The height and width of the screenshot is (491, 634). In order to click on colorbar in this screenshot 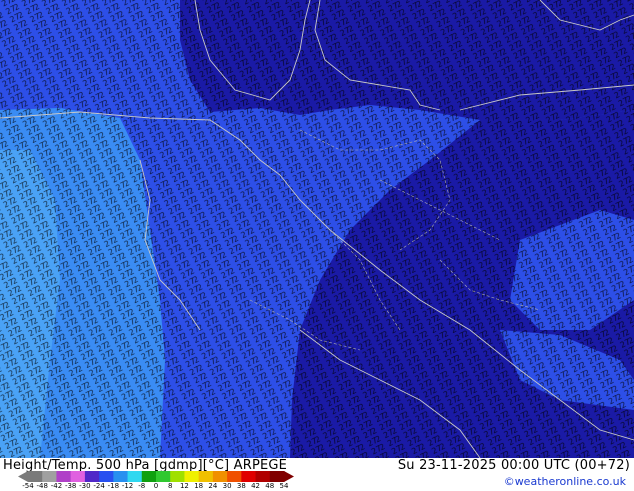, I will do `click(156, 476)`.